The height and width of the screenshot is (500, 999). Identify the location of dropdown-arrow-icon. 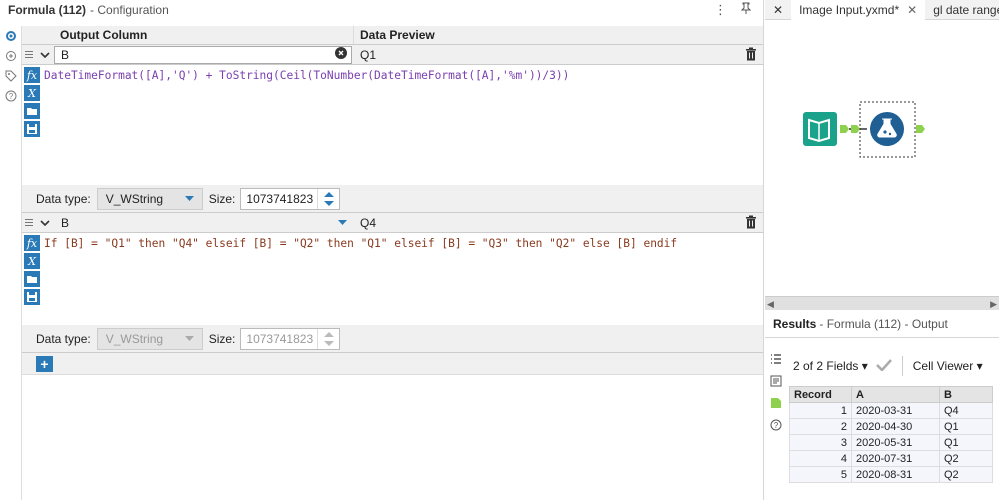
(189, 338).